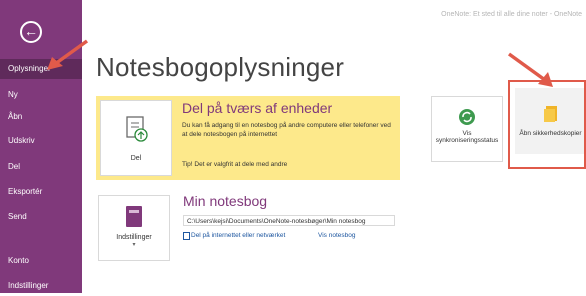 Image resolution: width=586 pixels, height=296 pixels. What do you see at coordinates (41, 167) in the screenshot?
I see `sidebar-item-del: Del` at bounding box center [41, 167].